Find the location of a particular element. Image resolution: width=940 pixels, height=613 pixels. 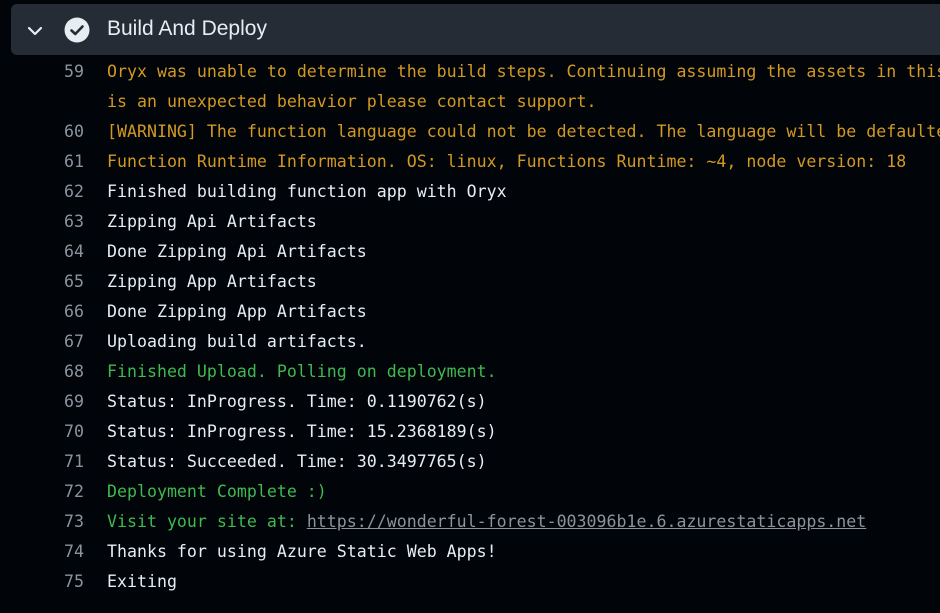

line-number: 66 is located at coordinates (42, 312).